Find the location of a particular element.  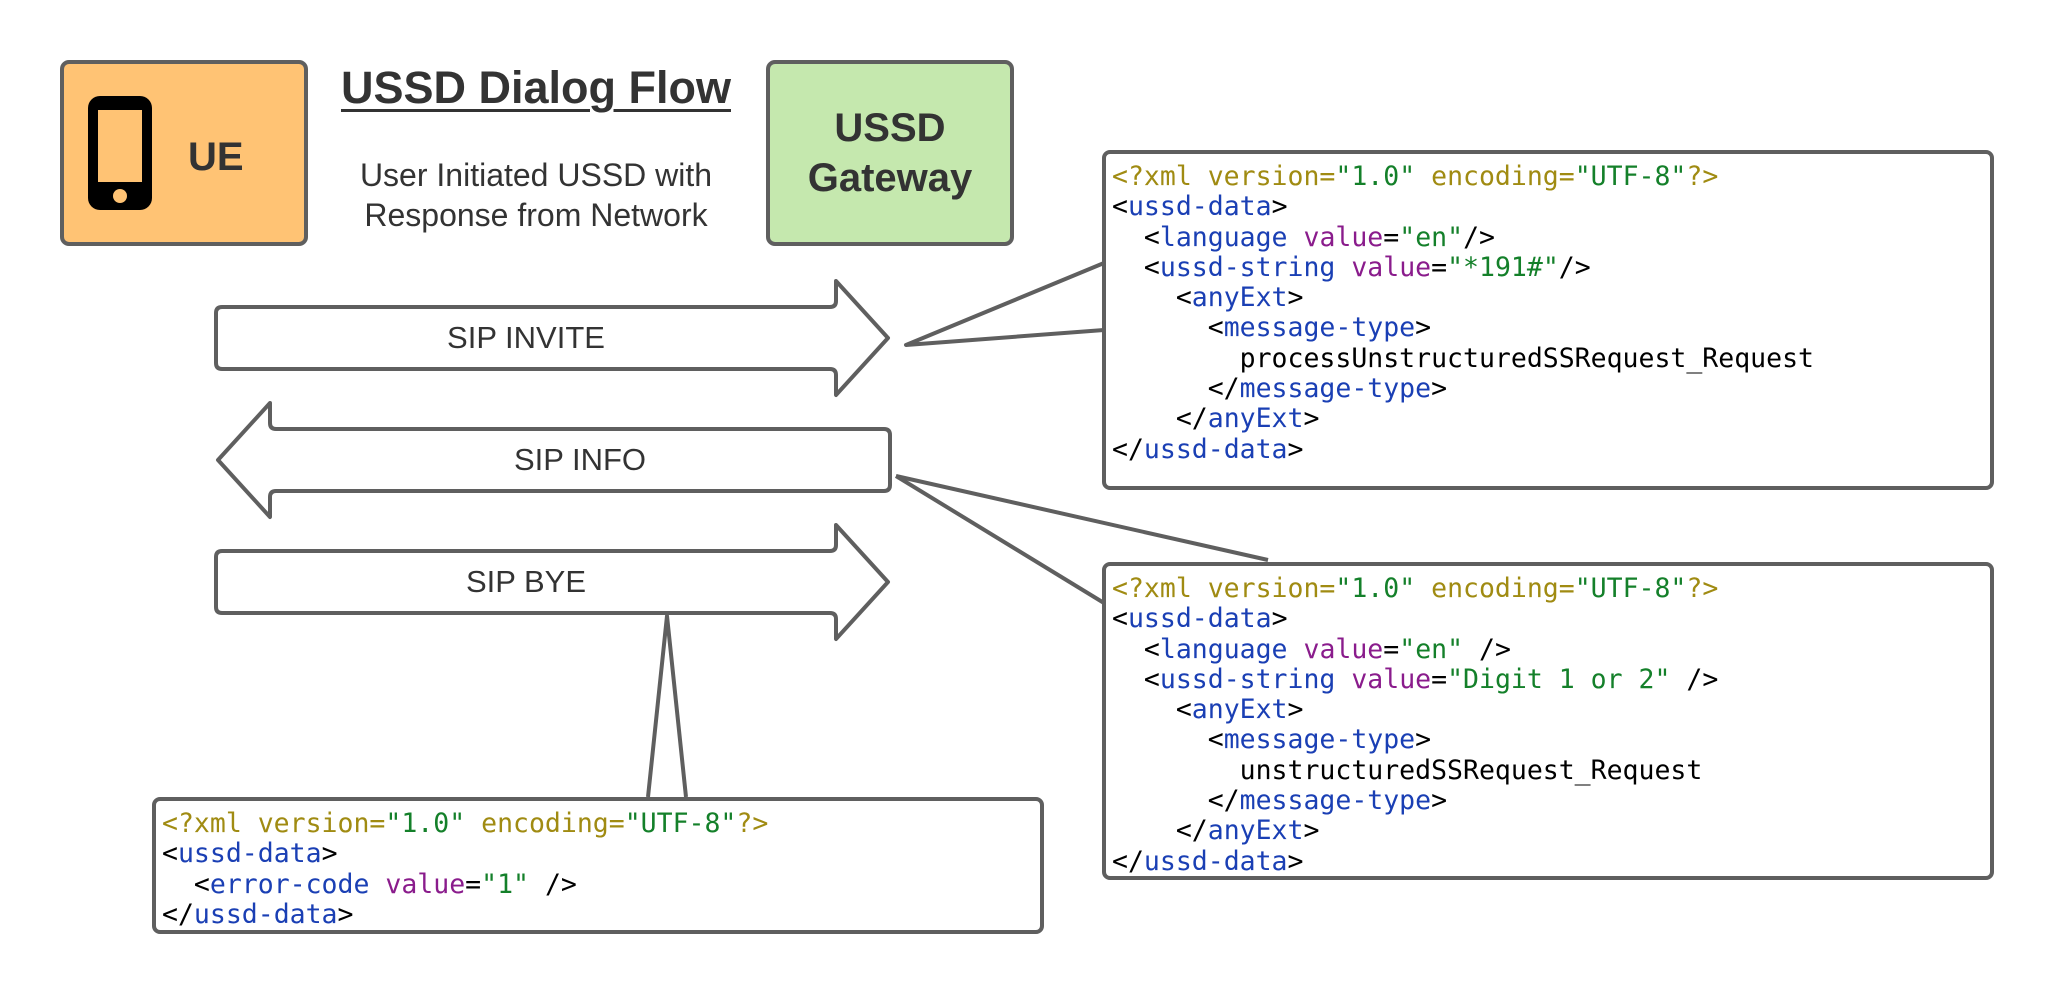

code-line: <language value="en" /> is located at coordinates (1551, 649).